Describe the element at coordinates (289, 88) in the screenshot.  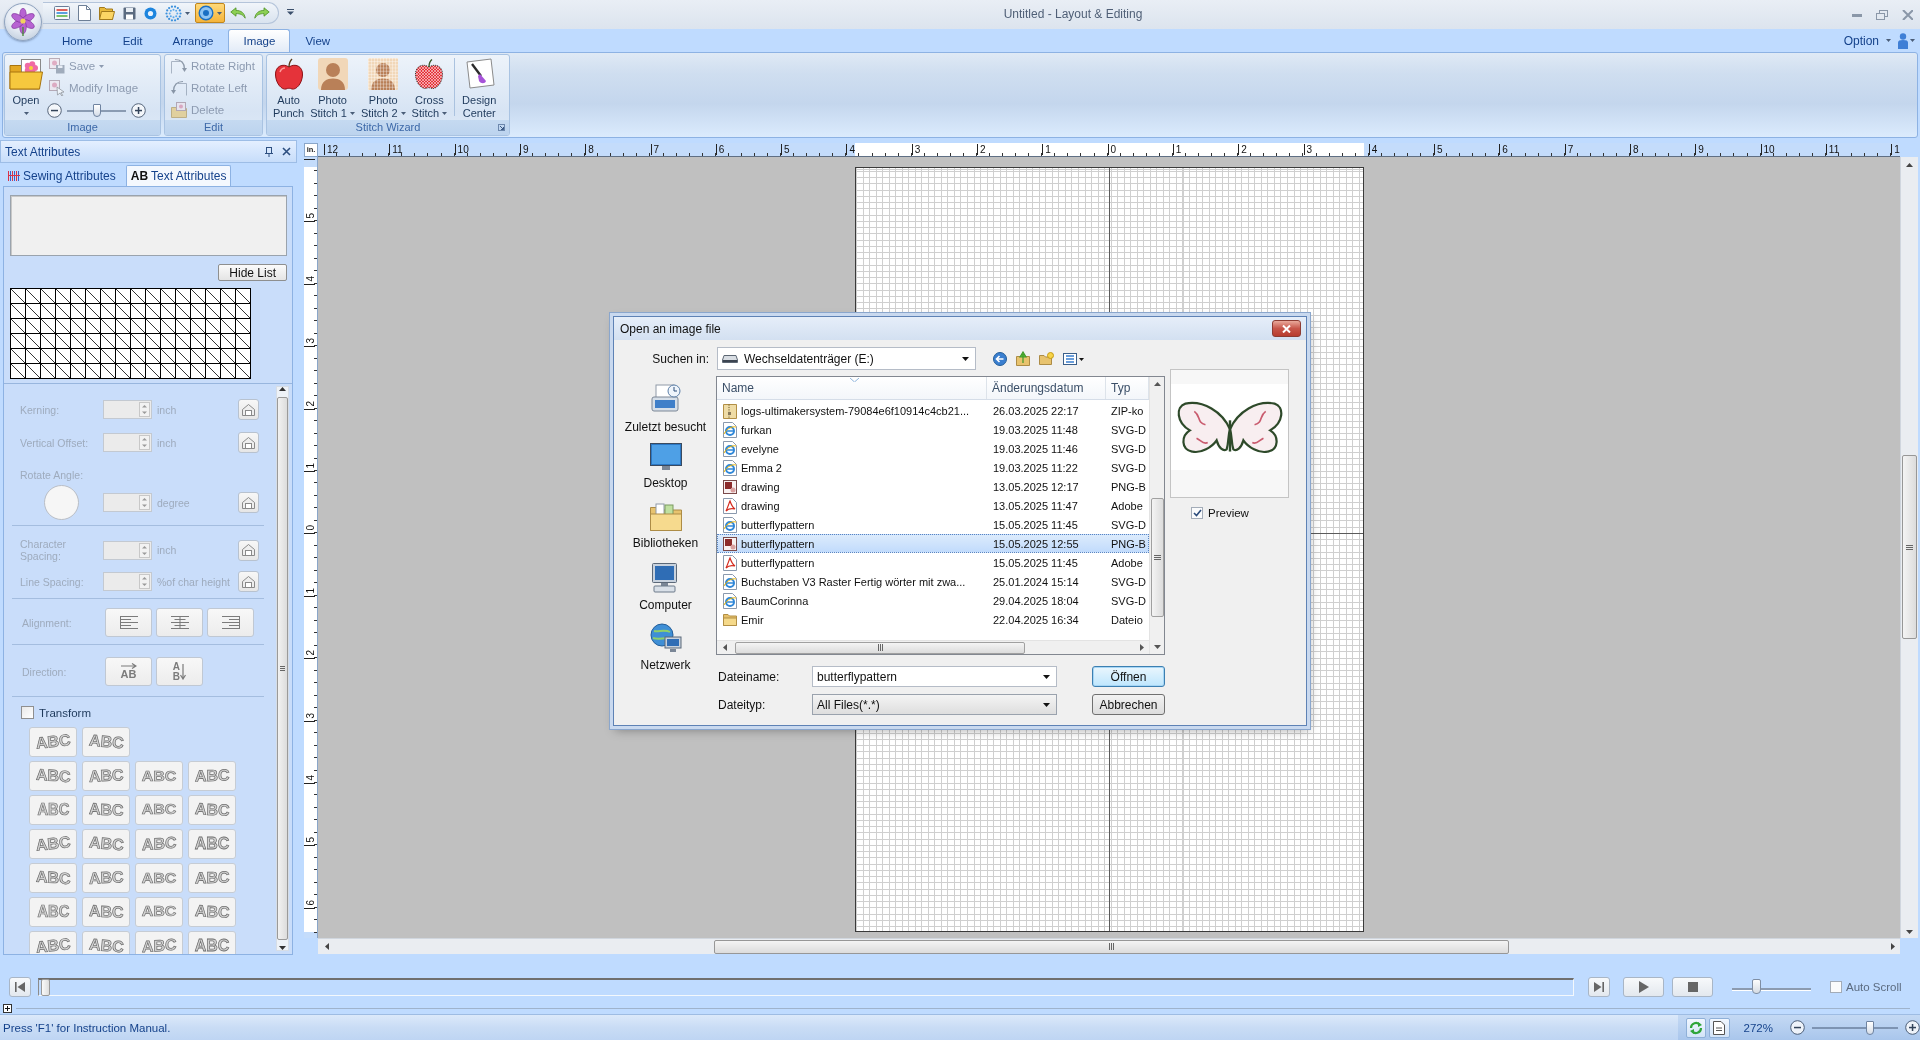
I see `stitch-wizard-button: Auto Punch` at that location.